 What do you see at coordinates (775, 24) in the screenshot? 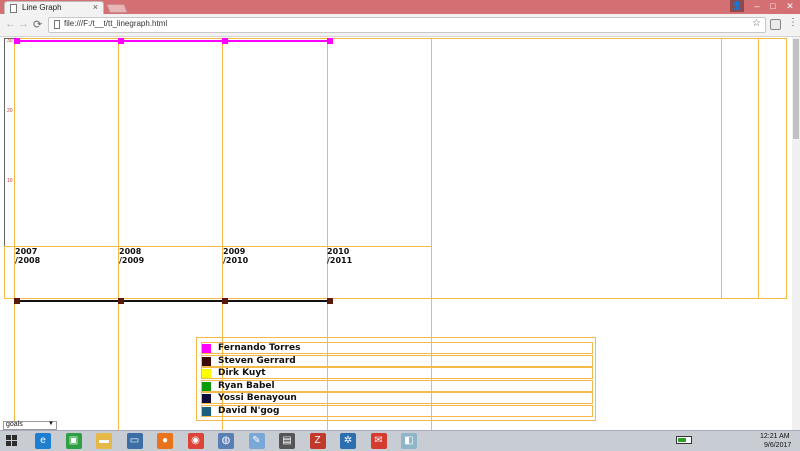
I see `extension-icon` at bounding box center [775, 24].